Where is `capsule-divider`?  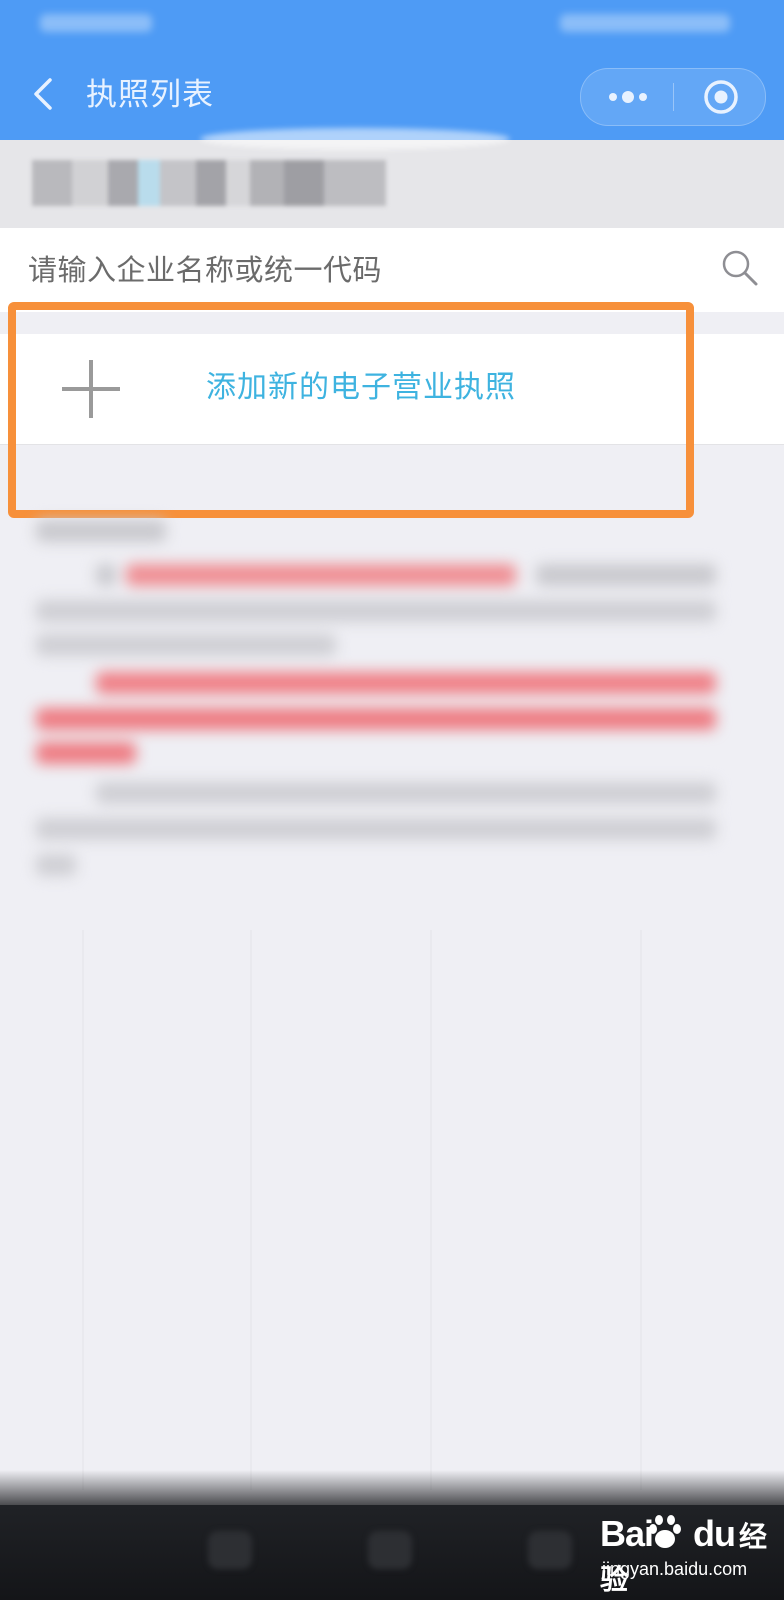
capsule-divider is located at coordinates (673, 97).